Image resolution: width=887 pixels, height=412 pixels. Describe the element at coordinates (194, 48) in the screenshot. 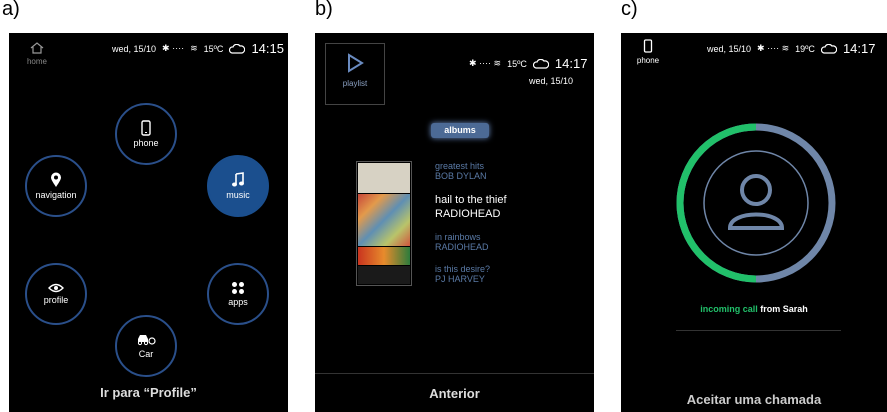

I see `wifi-icon: ≋` at that location.